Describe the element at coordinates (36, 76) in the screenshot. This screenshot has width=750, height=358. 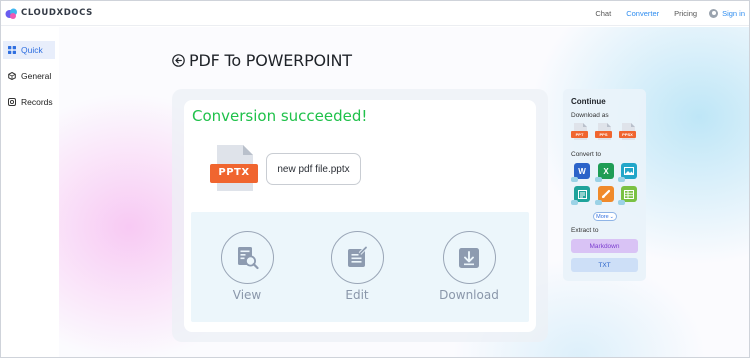
I see `sidebar-item-label: General` at that location.